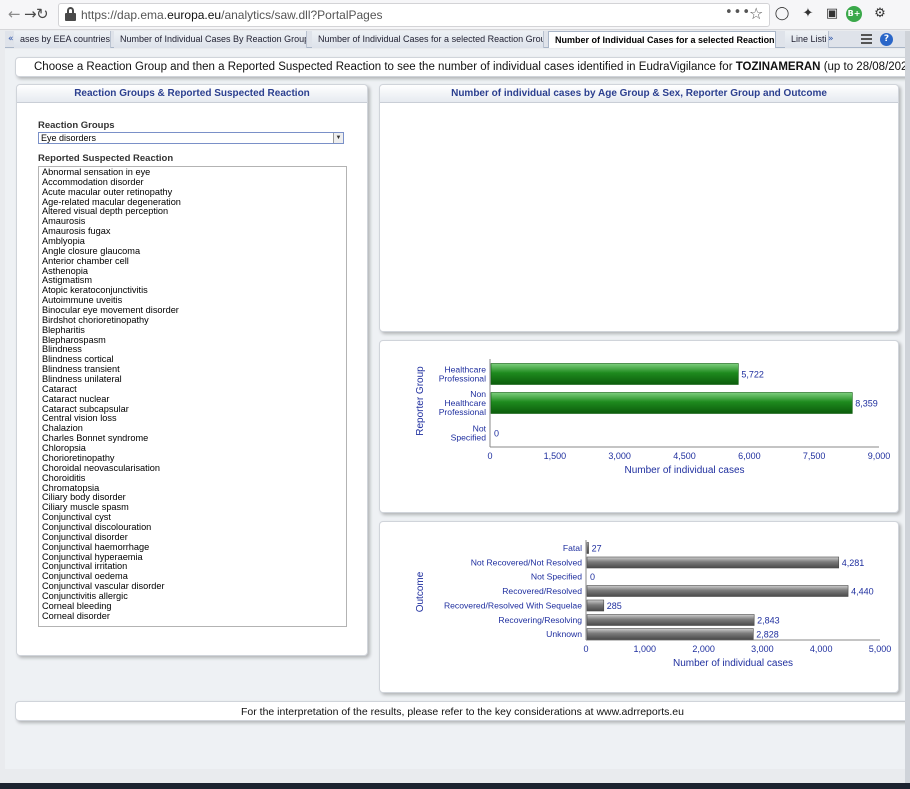 This screenshot has height=789, width=910. What do you see at coordinates (463, 403) in the screenshot?
I see `category-label: Non Healthcare Professional` at bounding box center [463, 403].